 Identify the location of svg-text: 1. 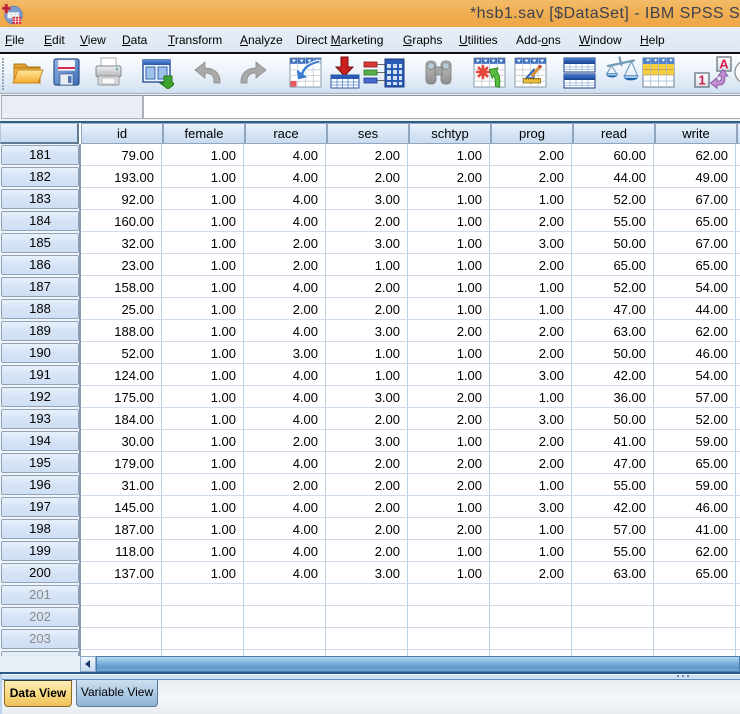
(701, 80).